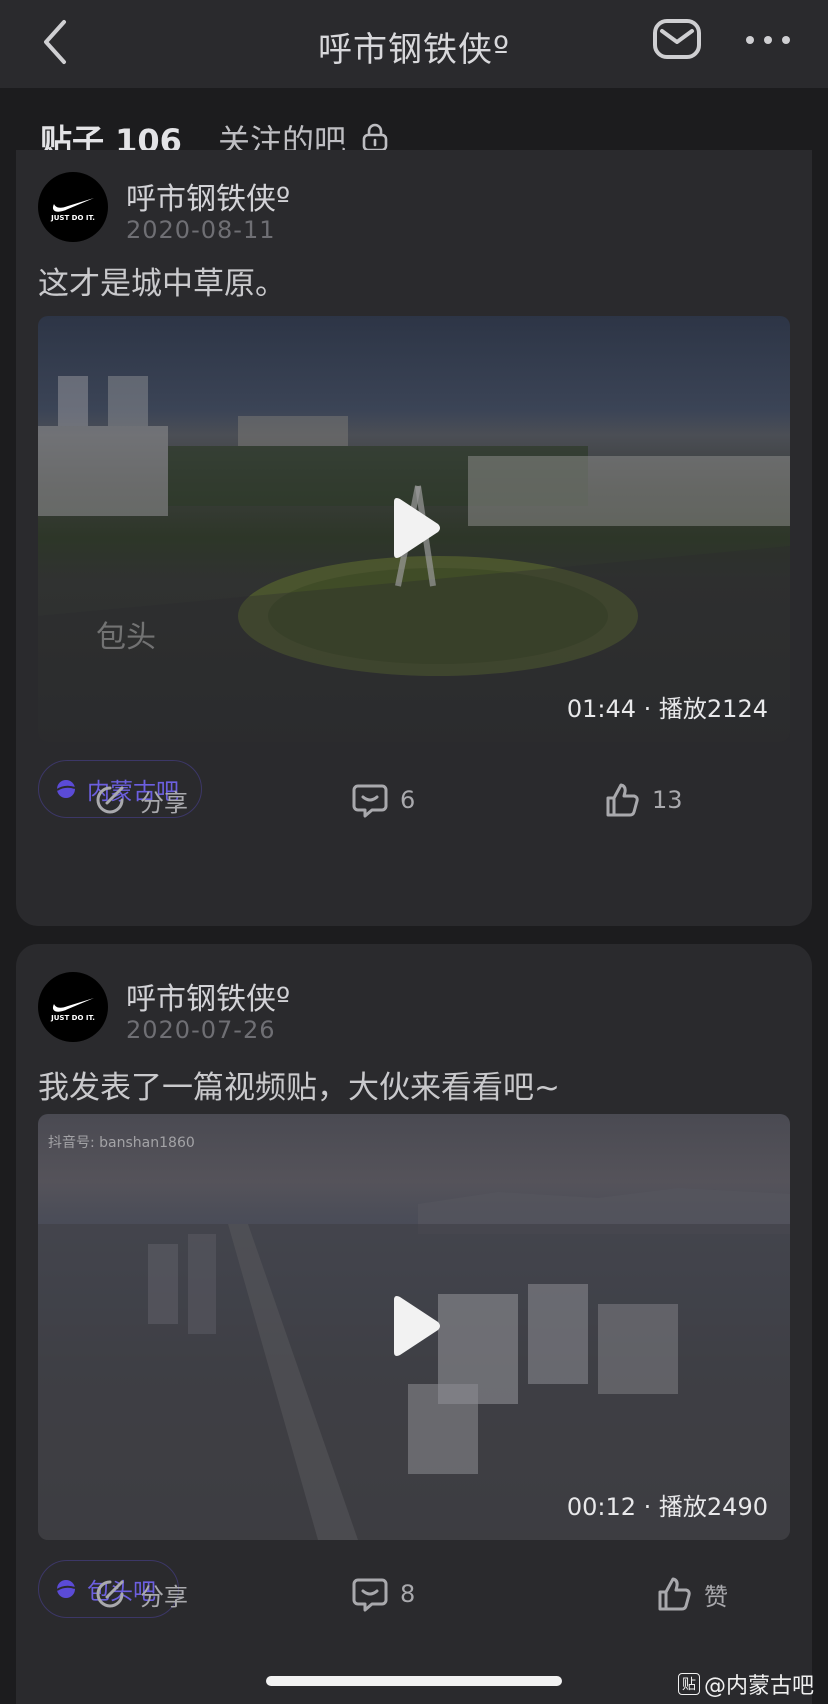 This screenshot has height=1704, width=828. I want to click on post-date: 2020-08-11, so click(201, 230).